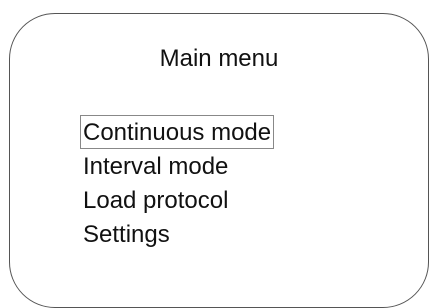 The height and width of the screenshot is (308, 438). Describe the element at coordinates (219, 58) in the screenshot. I see `menu-title: Main menu` at that location.